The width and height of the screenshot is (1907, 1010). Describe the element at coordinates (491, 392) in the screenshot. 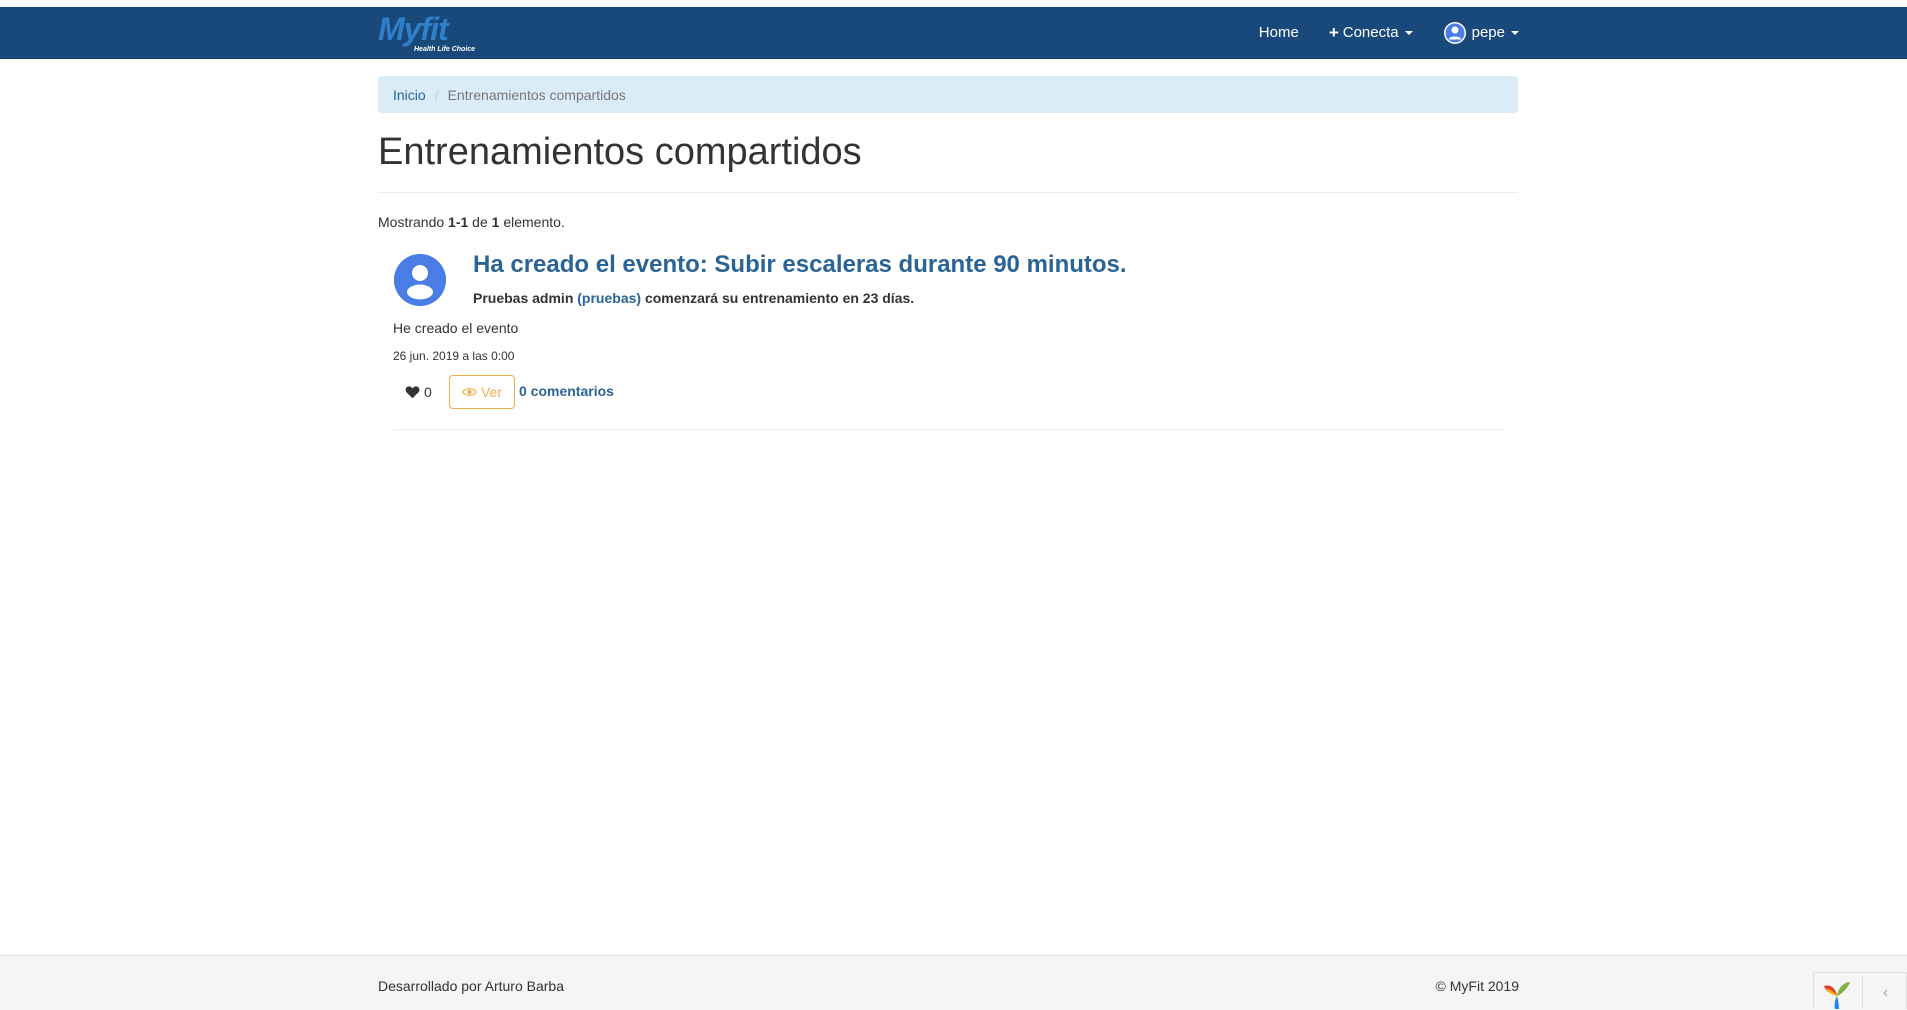

I see `view-button-label: Ver` at that location.